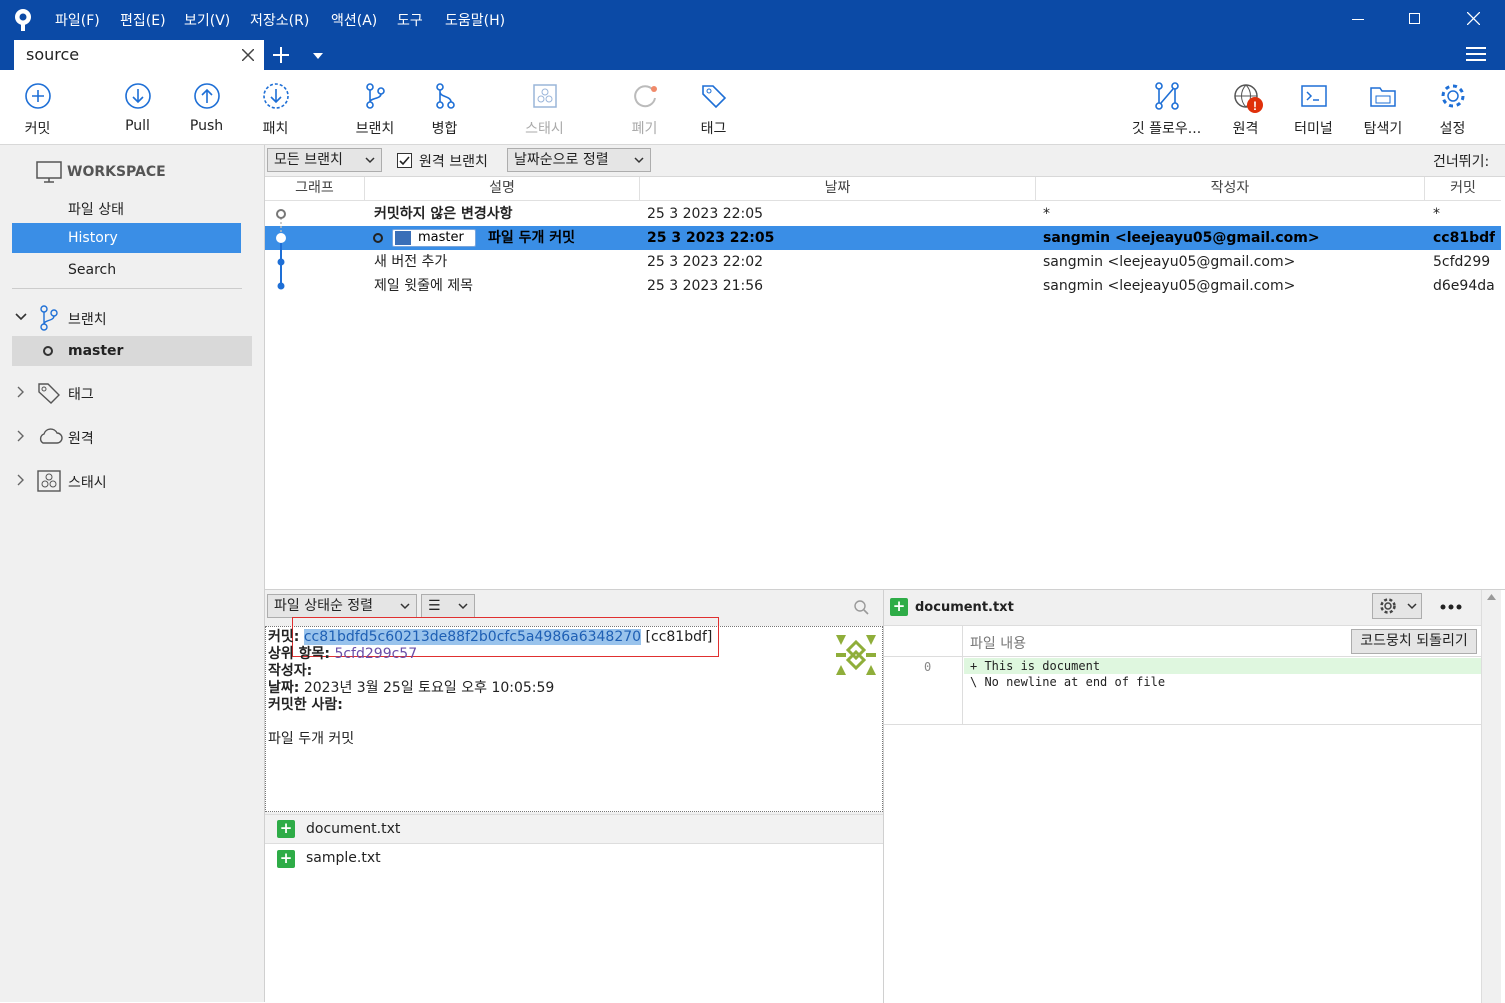 The height and width of the screenshot is (1003, 1505). Describe the element at coordinates (644, 129) in the screenshot. I see `discard-label: 폐기` at that location.